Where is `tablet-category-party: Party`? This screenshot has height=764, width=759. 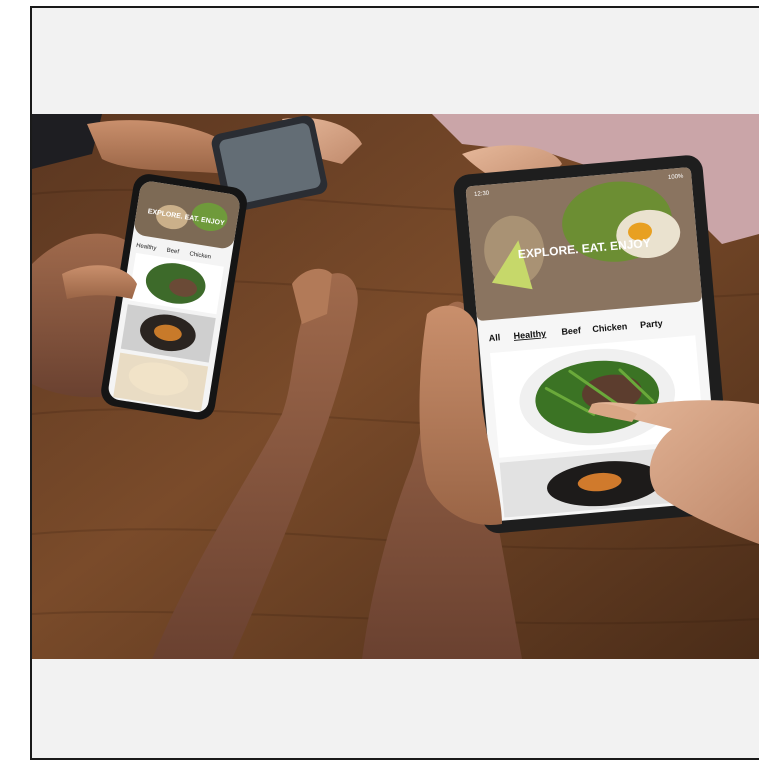 tablet-category-party: Party is located at coordinates (651, 324).